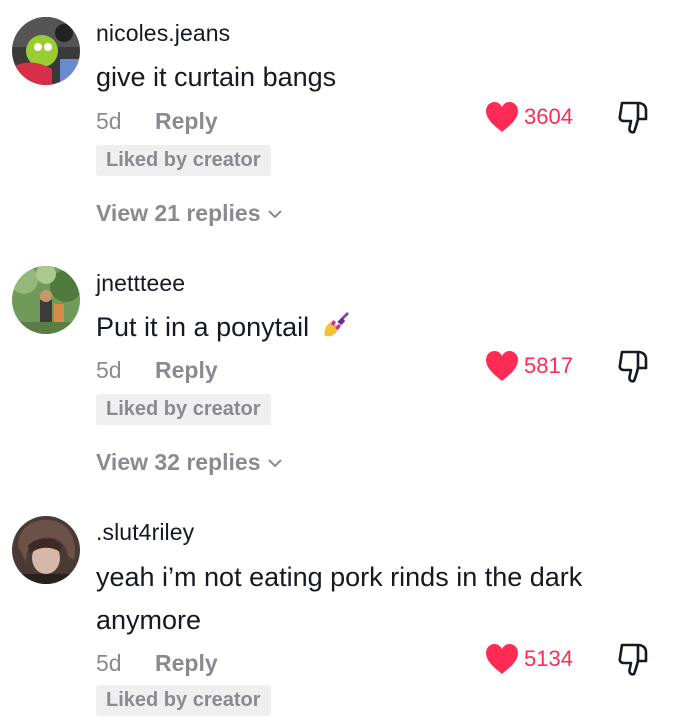 Image resolution: width=677 pixels, height=720 pixels. What do you see at coordinates (548, 658) in the screenshot?
I see `like-count: 5134` at bounding box center [548, 658].